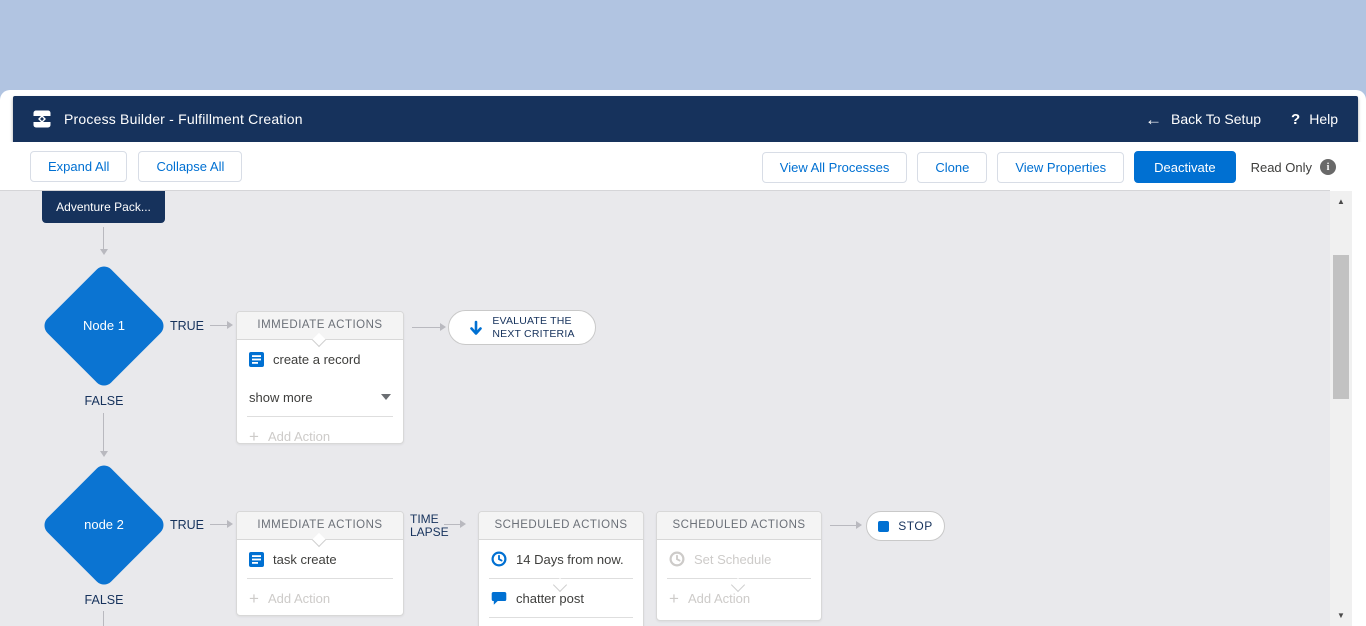 The width and height of the screenshot is (1366, 626). What do you see at coordinates (1153, 119) in the screenshot?
I see `back-arrow-icon: ←` at bounding box center [1153, 119].